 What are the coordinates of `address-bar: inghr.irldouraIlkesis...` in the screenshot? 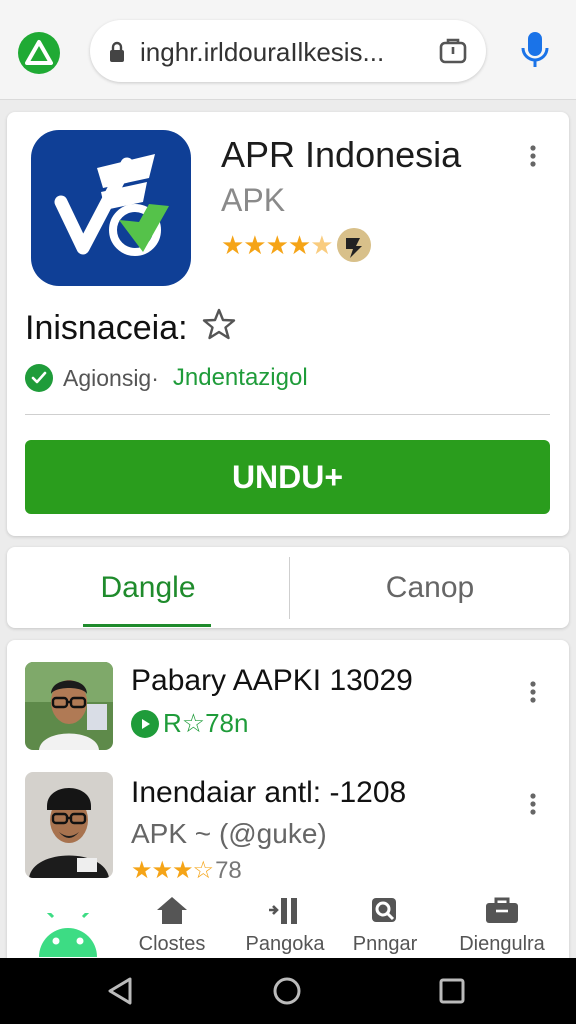 It's located at (288, 51).